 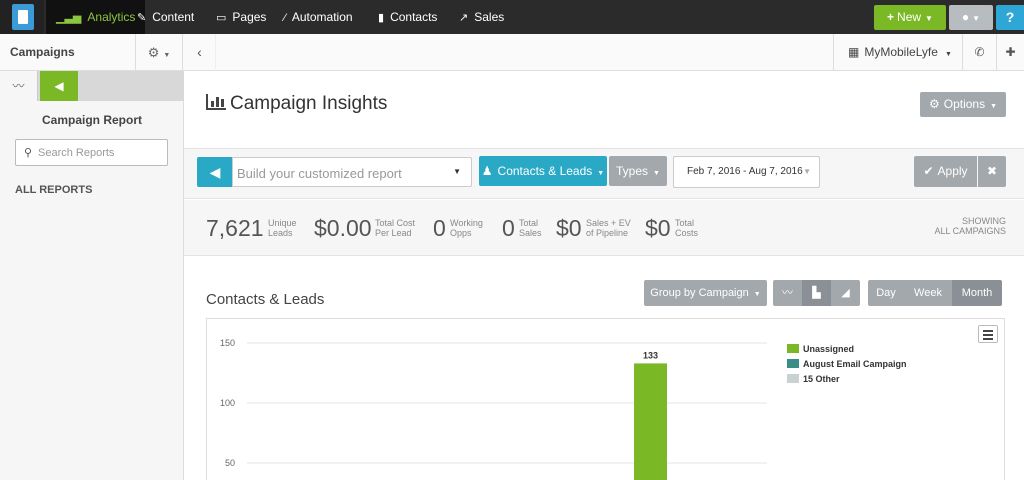 What do you see at coordinates (813, 378) in the screenshot?
I see `legend-item: 15 Other` at bounding box center [813, 378].